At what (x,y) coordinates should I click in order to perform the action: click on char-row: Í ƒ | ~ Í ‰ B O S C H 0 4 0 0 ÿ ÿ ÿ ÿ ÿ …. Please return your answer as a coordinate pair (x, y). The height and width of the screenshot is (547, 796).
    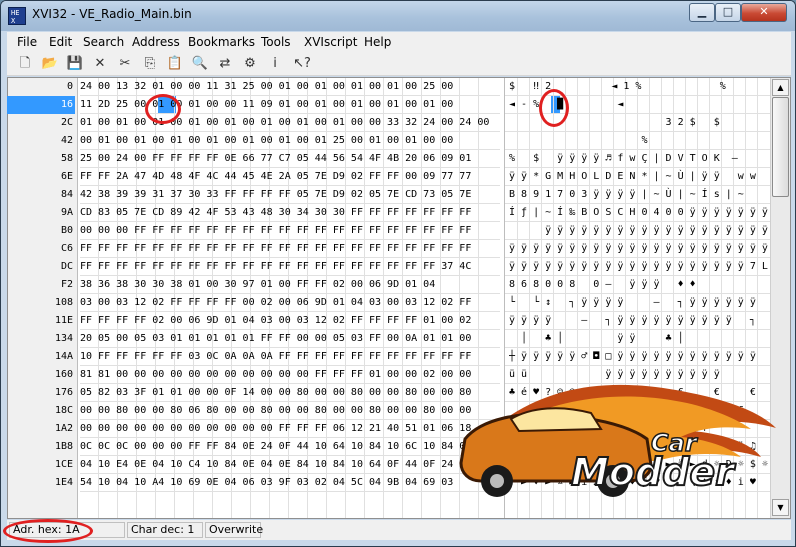
    Looking at the image, I should click on (639, 213).